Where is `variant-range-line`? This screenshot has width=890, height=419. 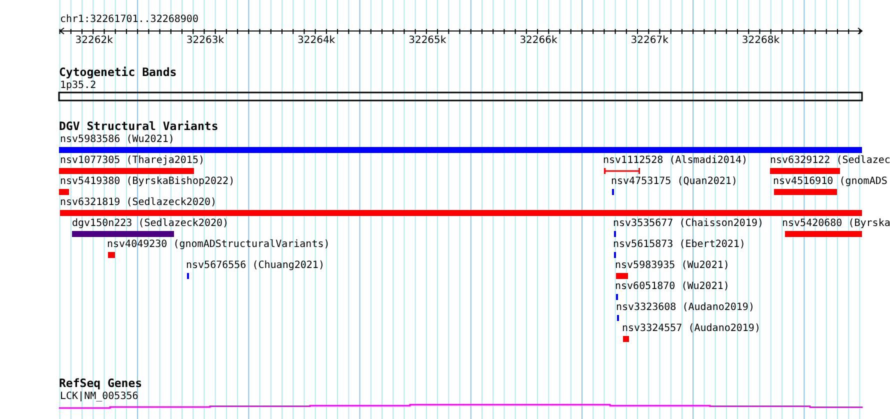
variant-range-line is located at coordinates (622, 171).